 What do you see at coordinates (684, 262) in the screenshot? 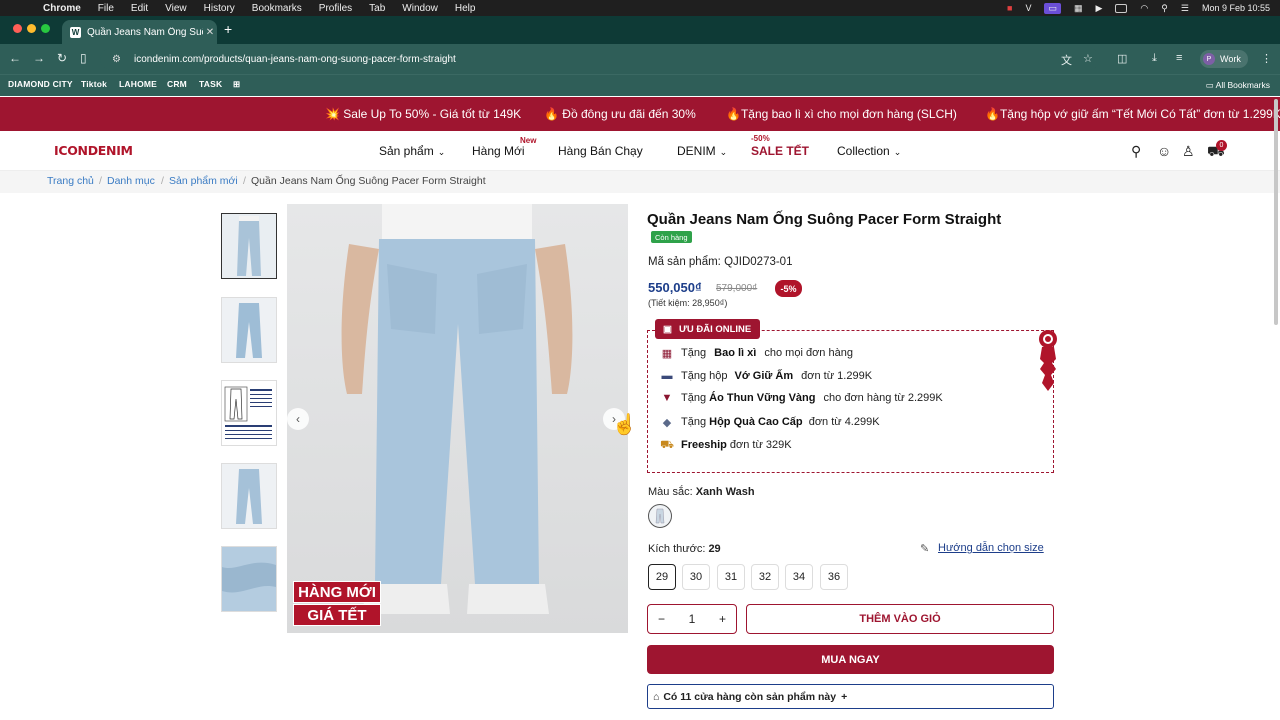
I see `sku-label: Mã sản phẩm:` at bounding box center [684, 262].